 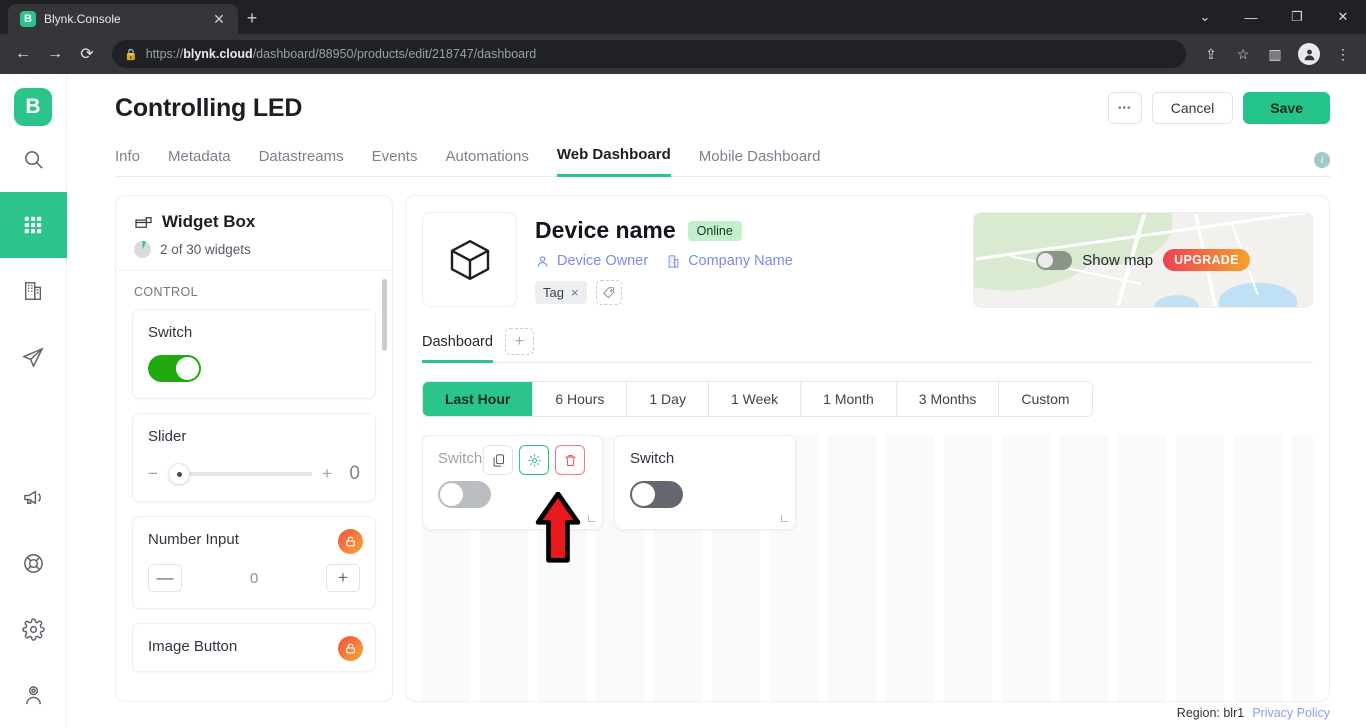 I want to click on sidebar-item-account, so click(x=33, y=695).